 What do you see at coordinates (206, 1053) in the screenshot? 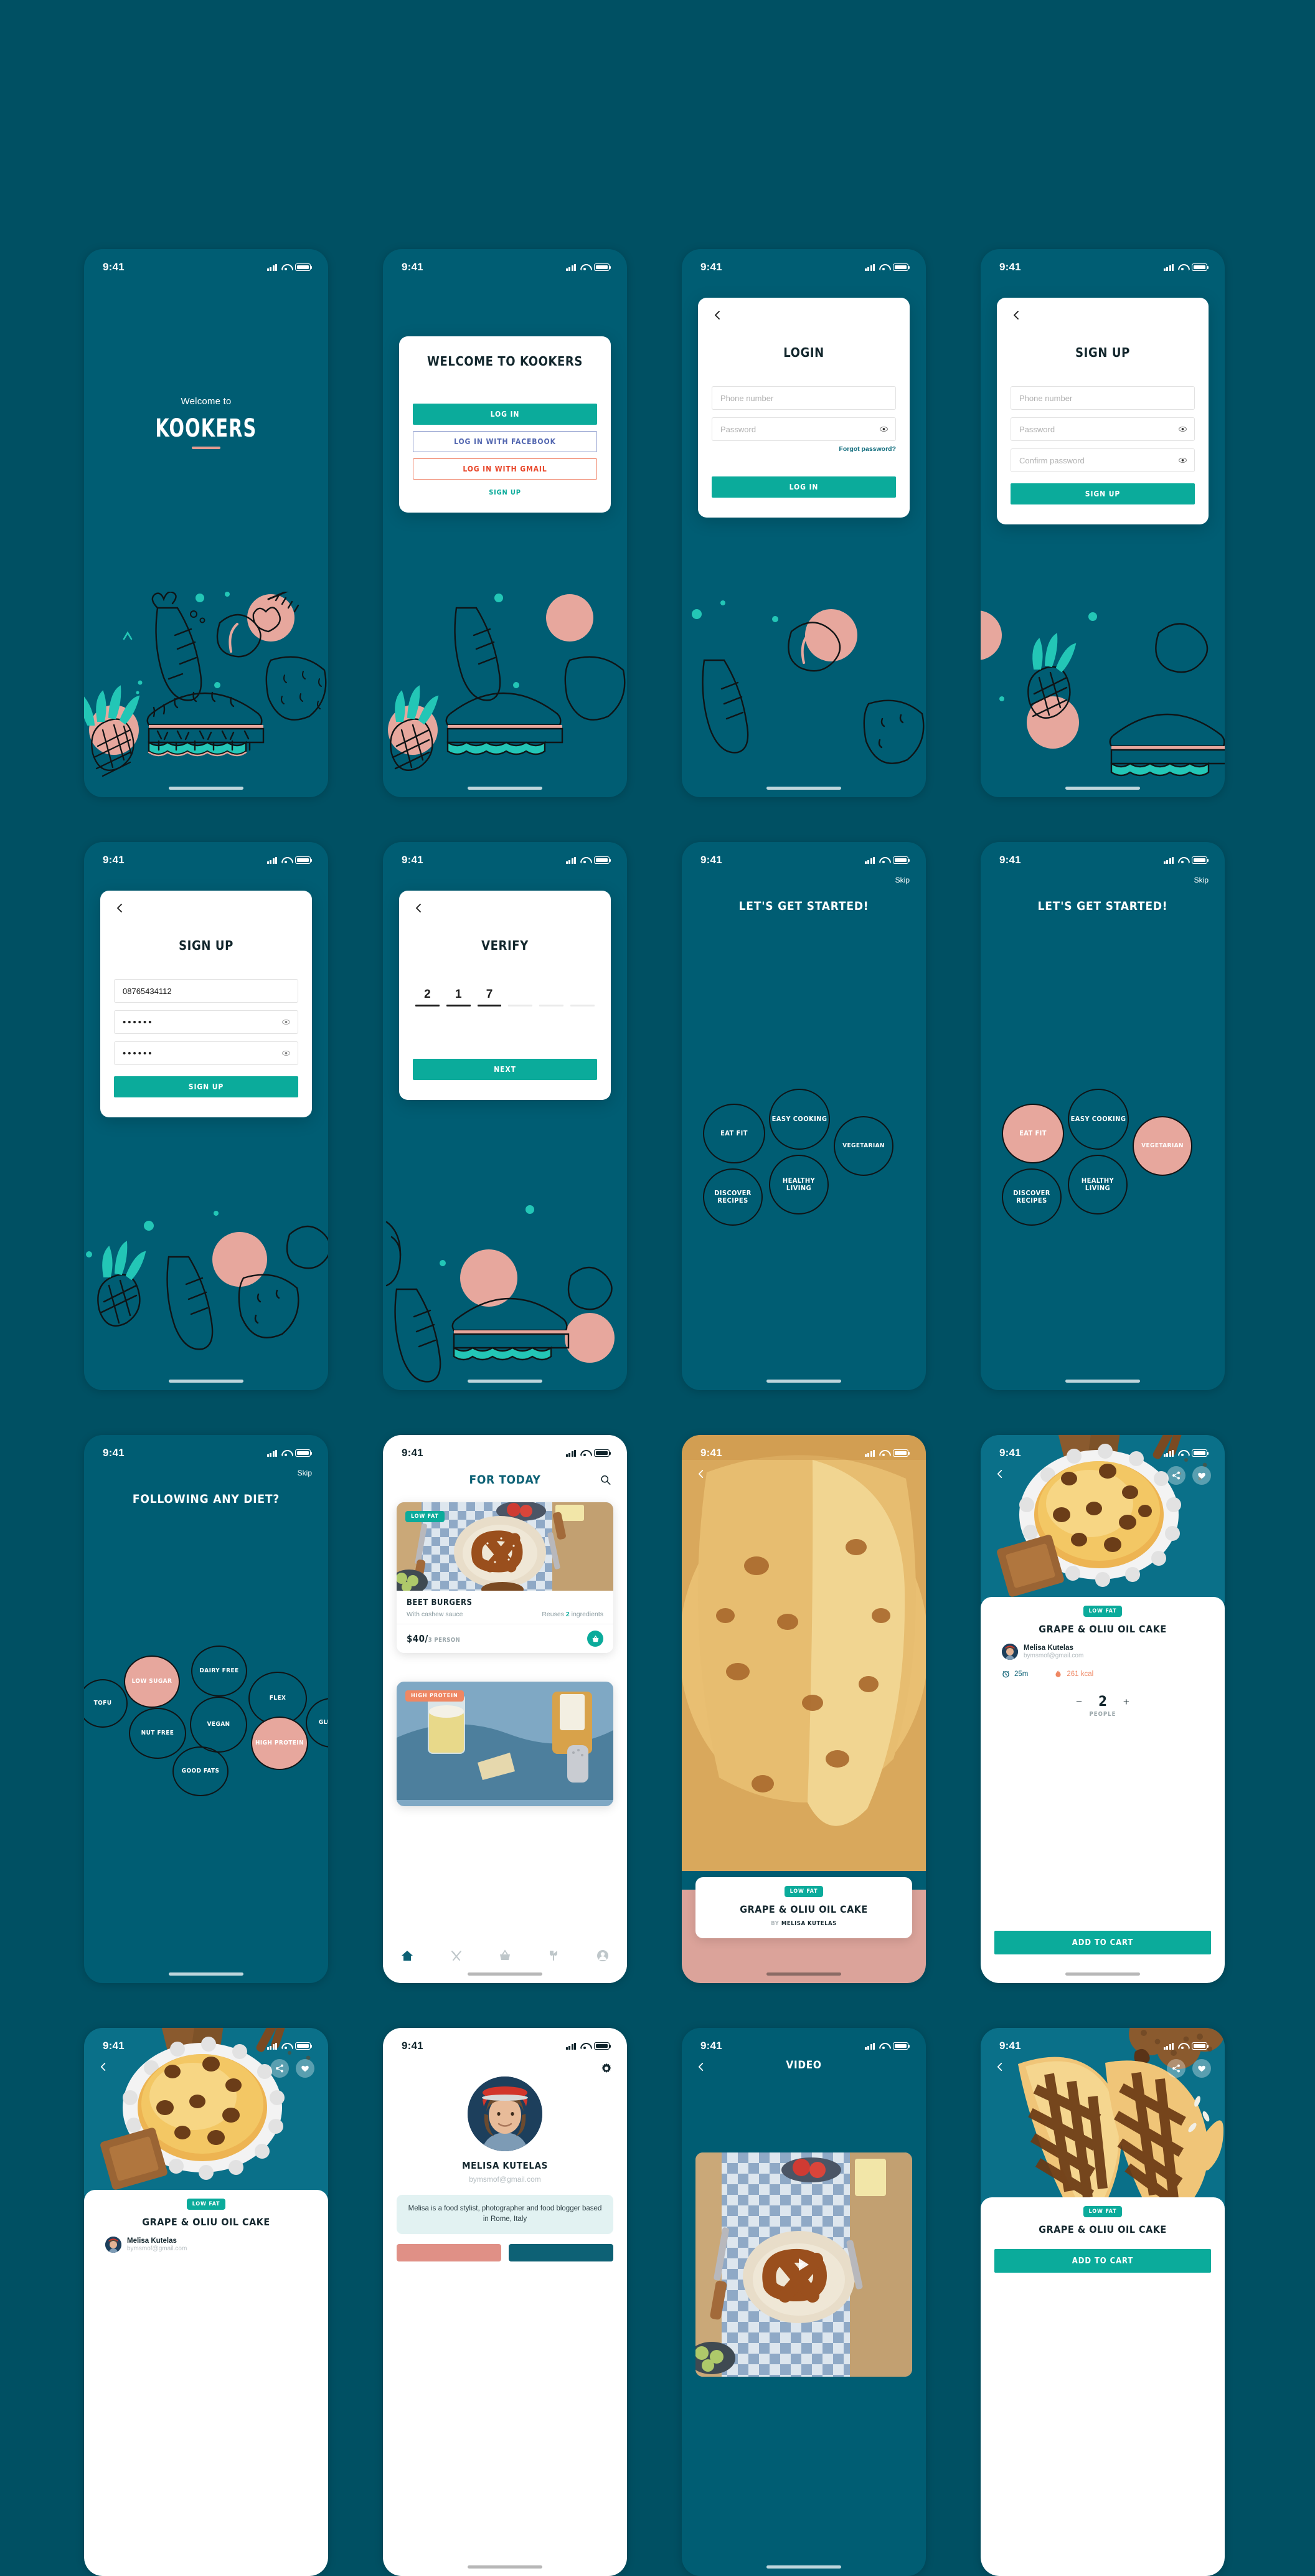
I see `confirm-password-input: ••••••` at bounding box center [206, 1053].